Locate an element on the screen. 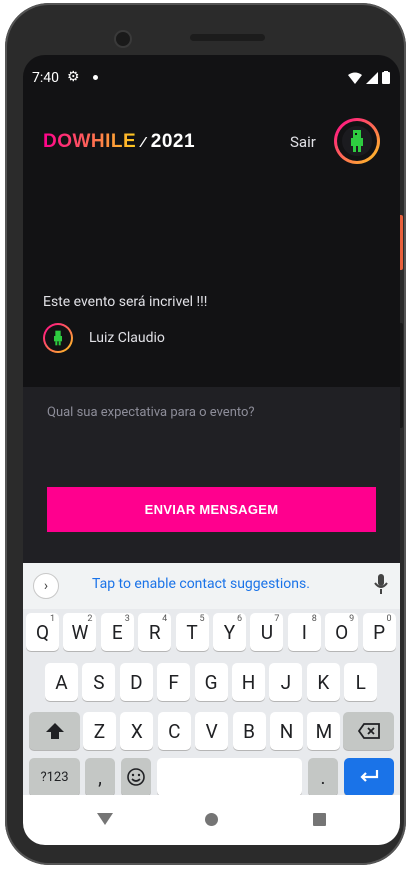  key-letter: Y is located at coordinates (229, 632).